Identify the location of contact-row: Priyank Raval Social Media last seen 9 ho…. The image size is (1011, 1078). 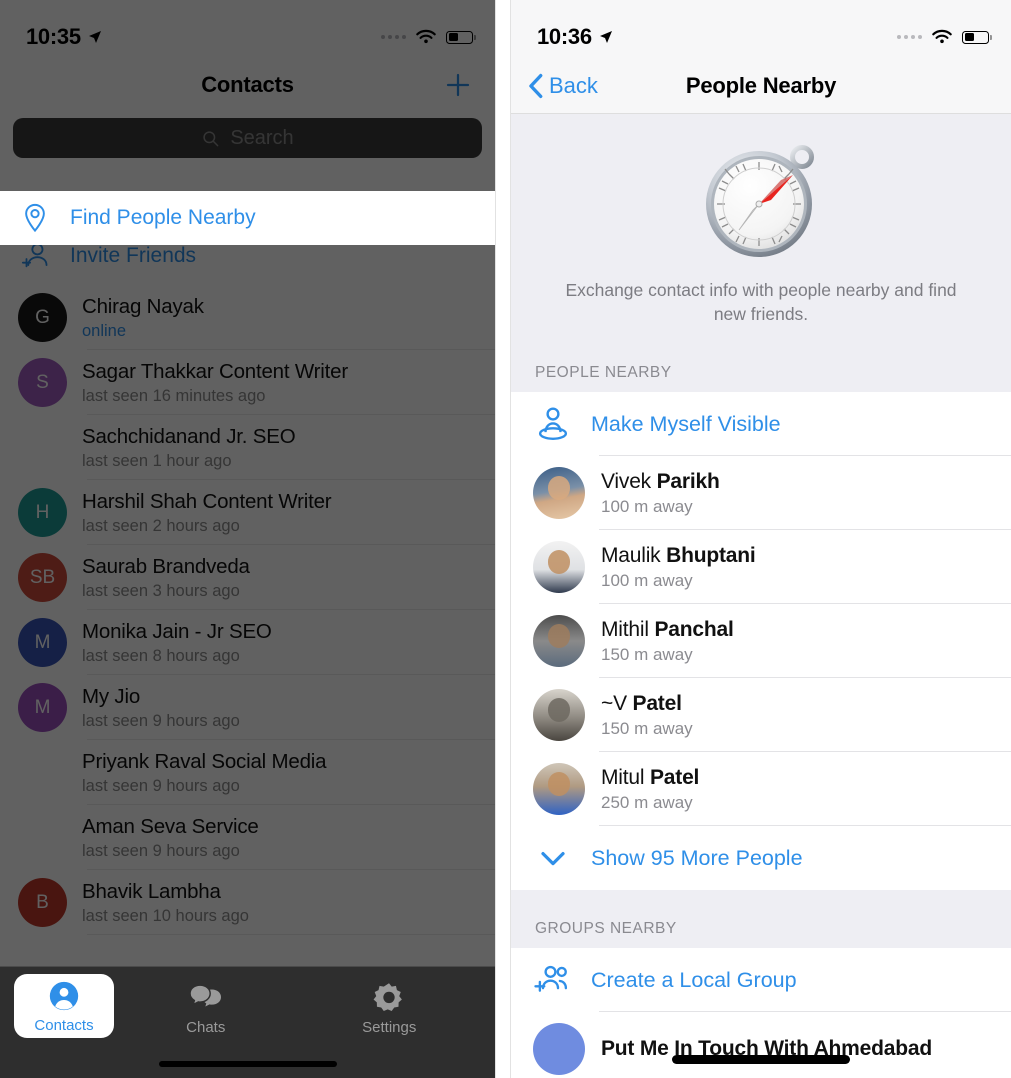
(247, 772).